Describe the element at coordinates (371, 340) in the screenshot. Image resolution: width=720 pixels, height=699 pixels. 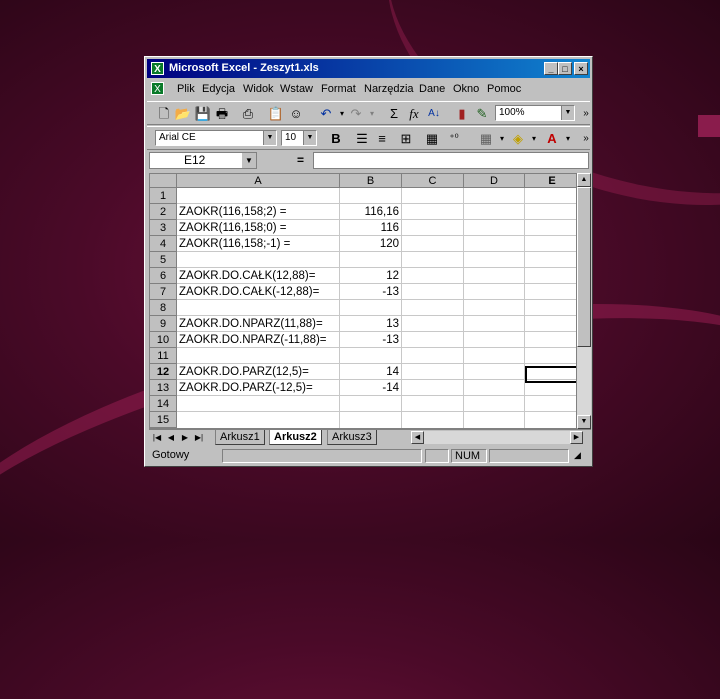
I see `cell-b10: -13` at that location.